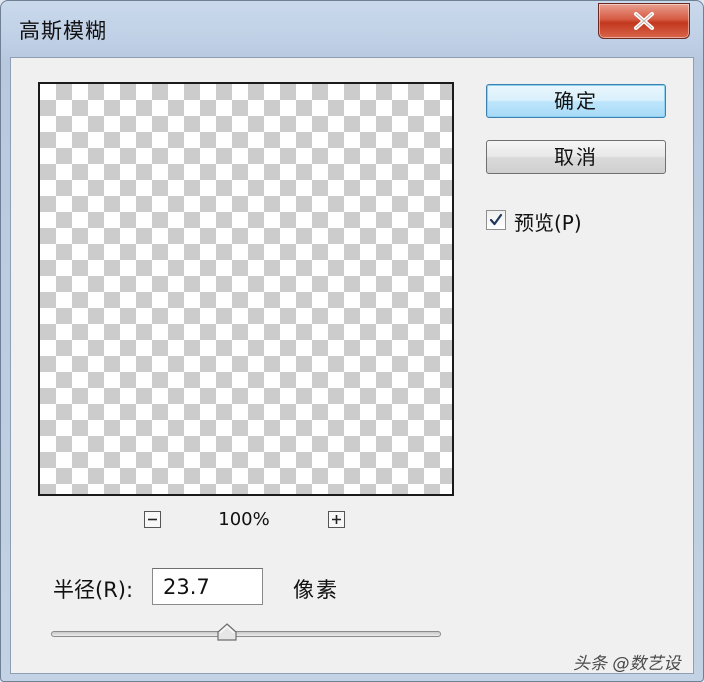 Image resolution: width=704 pixels, height=682 pixels. Describe the element at coordinates (207, 586) in the screenshot. I see `radius-input` at that location.